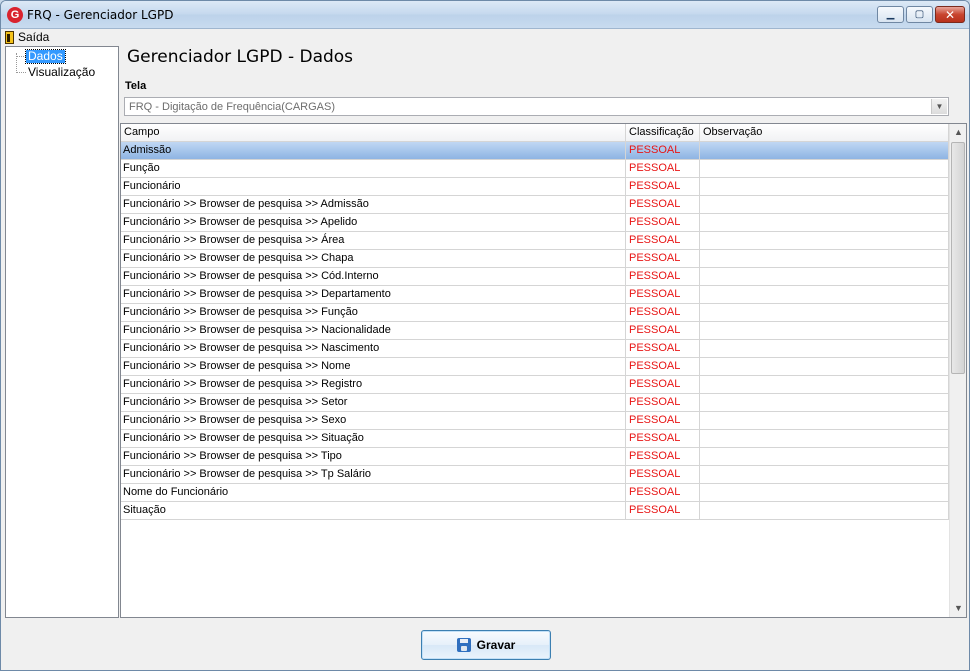 Image resolution: width=970 pixels, height=671 pixels. I want to click on table-row: Nome do Funcionário PESSOAL, so click(535, 493).